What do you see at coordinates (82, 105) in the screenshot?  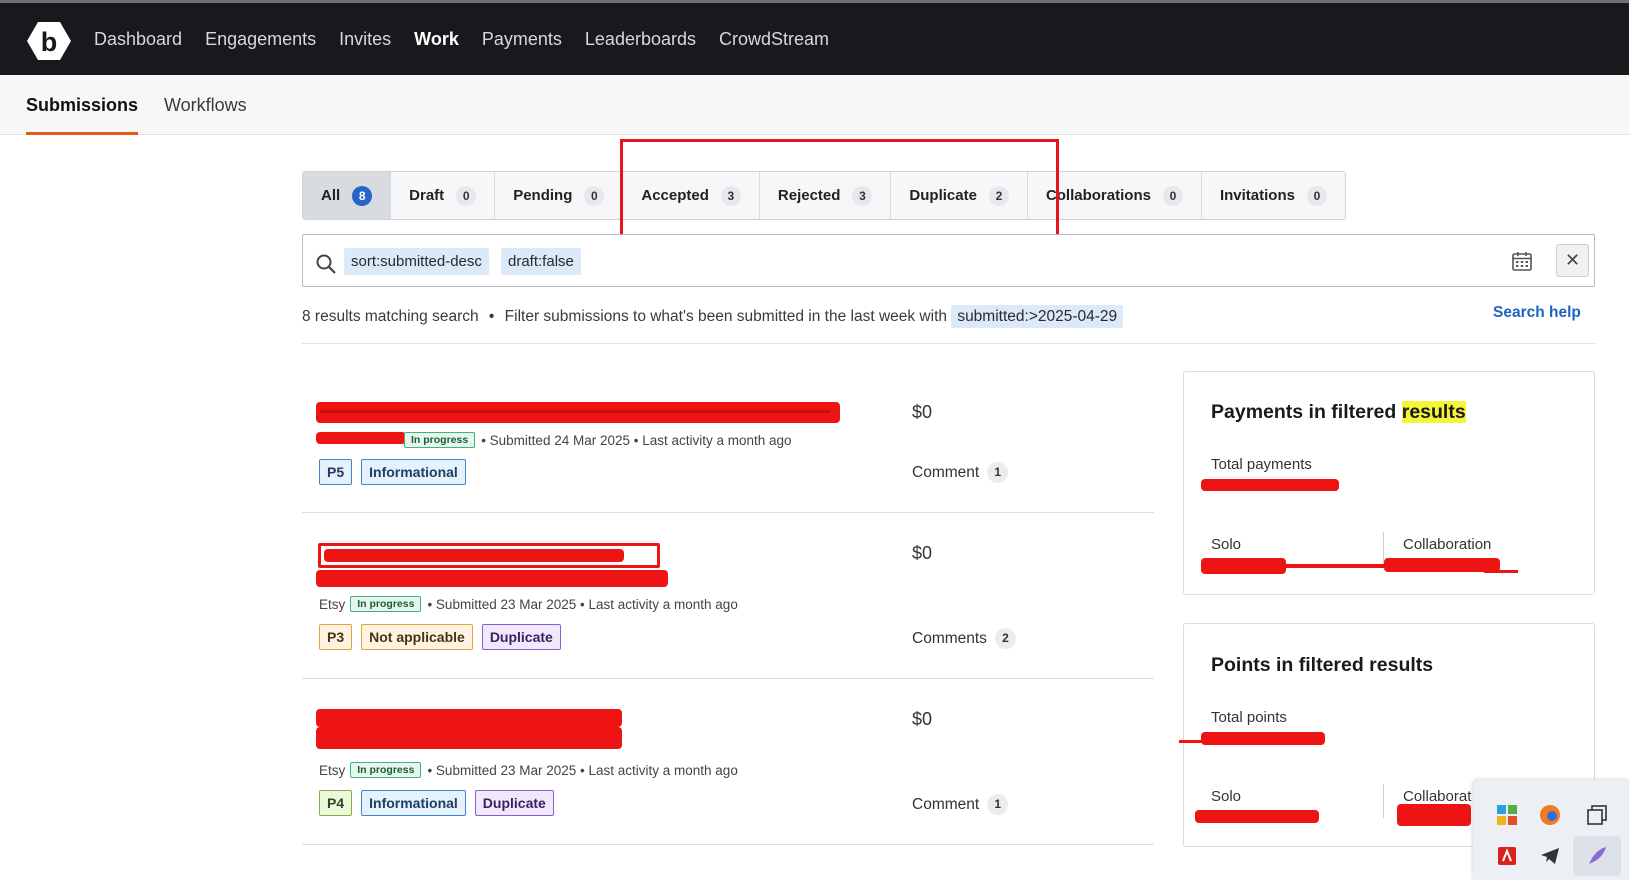 I see `tab-submissions: Submissions` at bounding box center [82, 105].